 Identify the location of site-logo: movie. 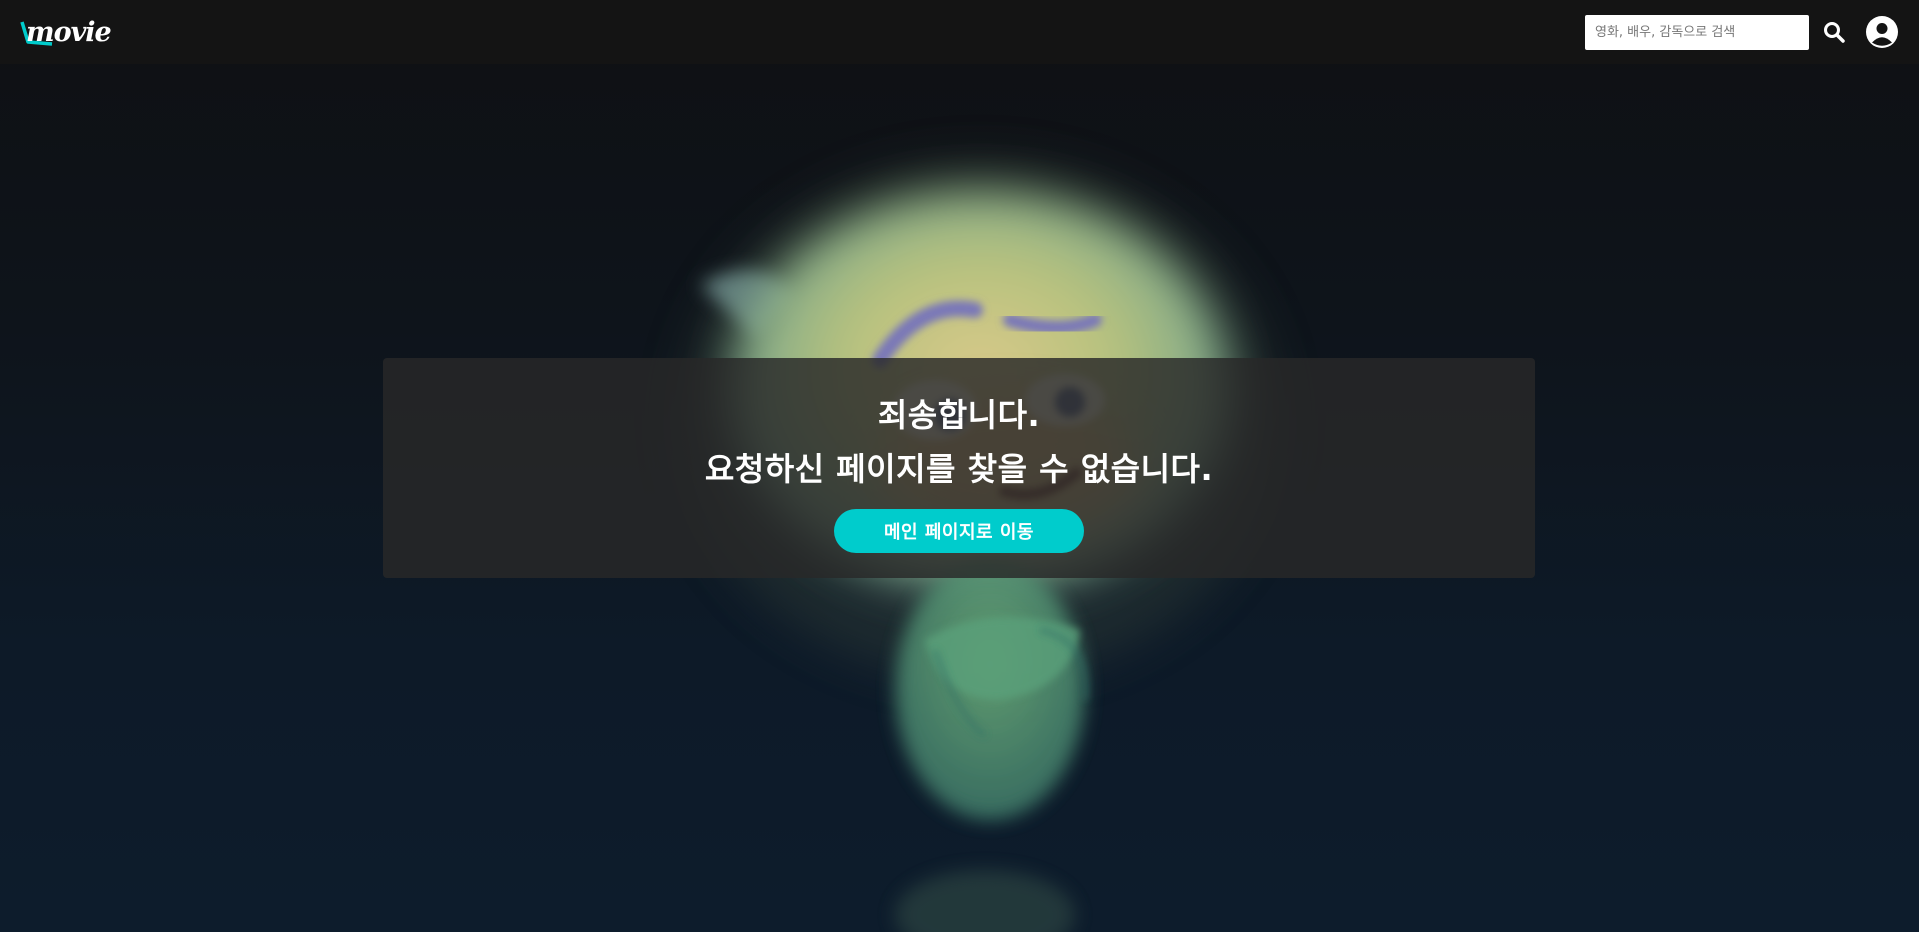
(66, 32).